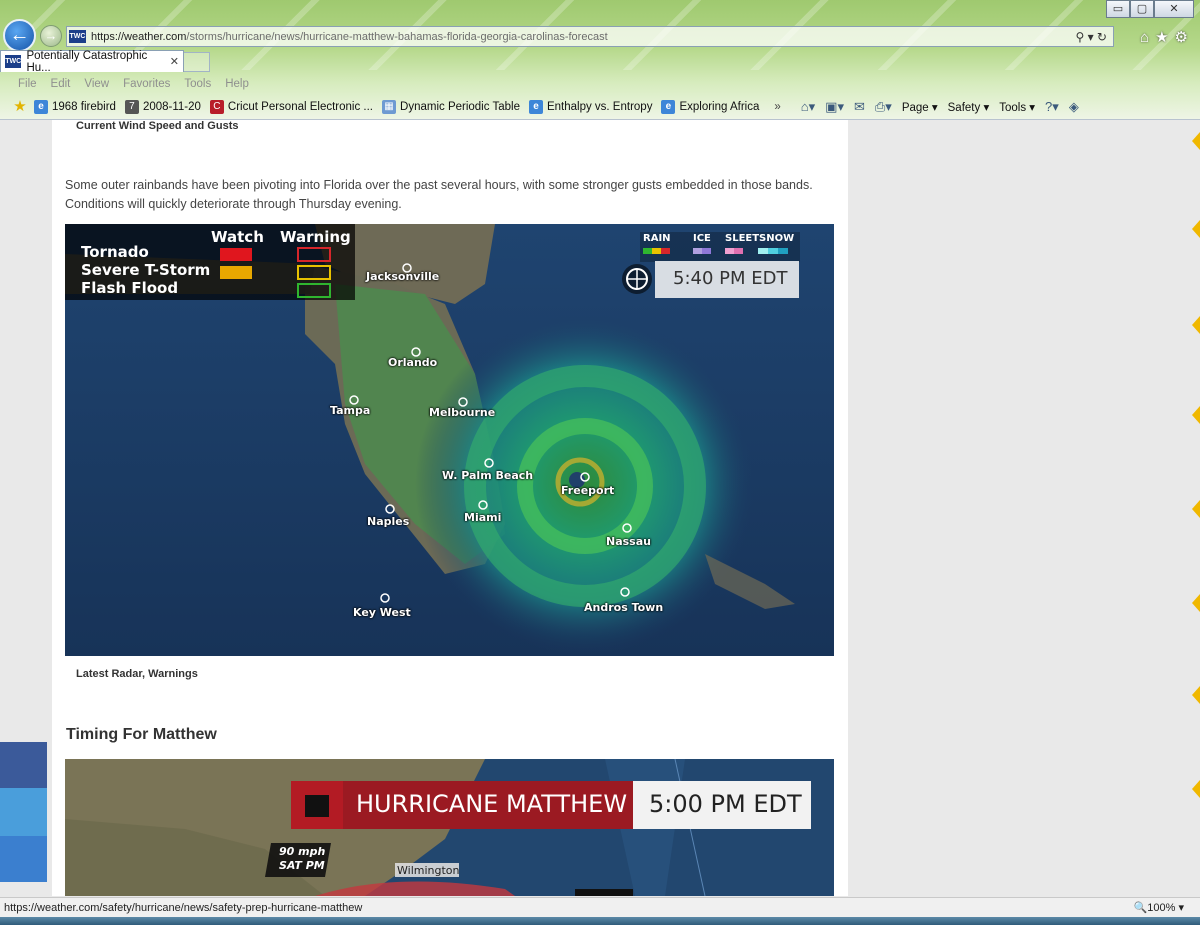  Describe the element at coordinates (157, 126) in the screenshot. I see `wind-map-caption: Current Wind Speed and Gusts` at that location.